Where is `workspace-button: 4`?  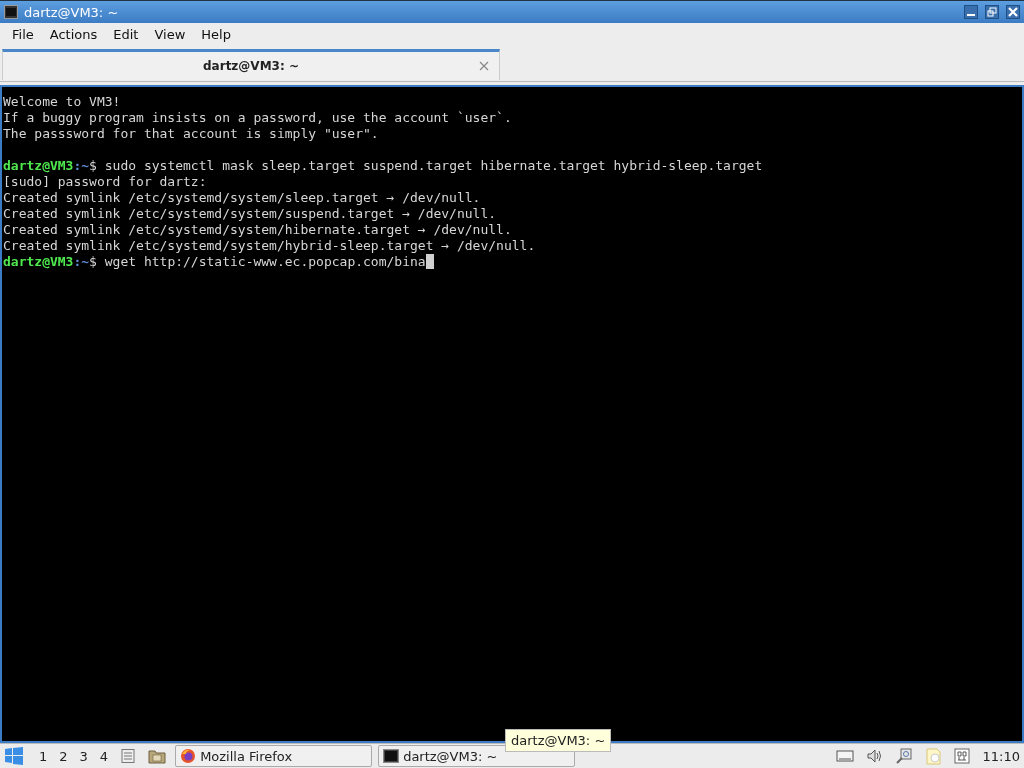 workspace-button: 4 is located at coordinates (104, 756).